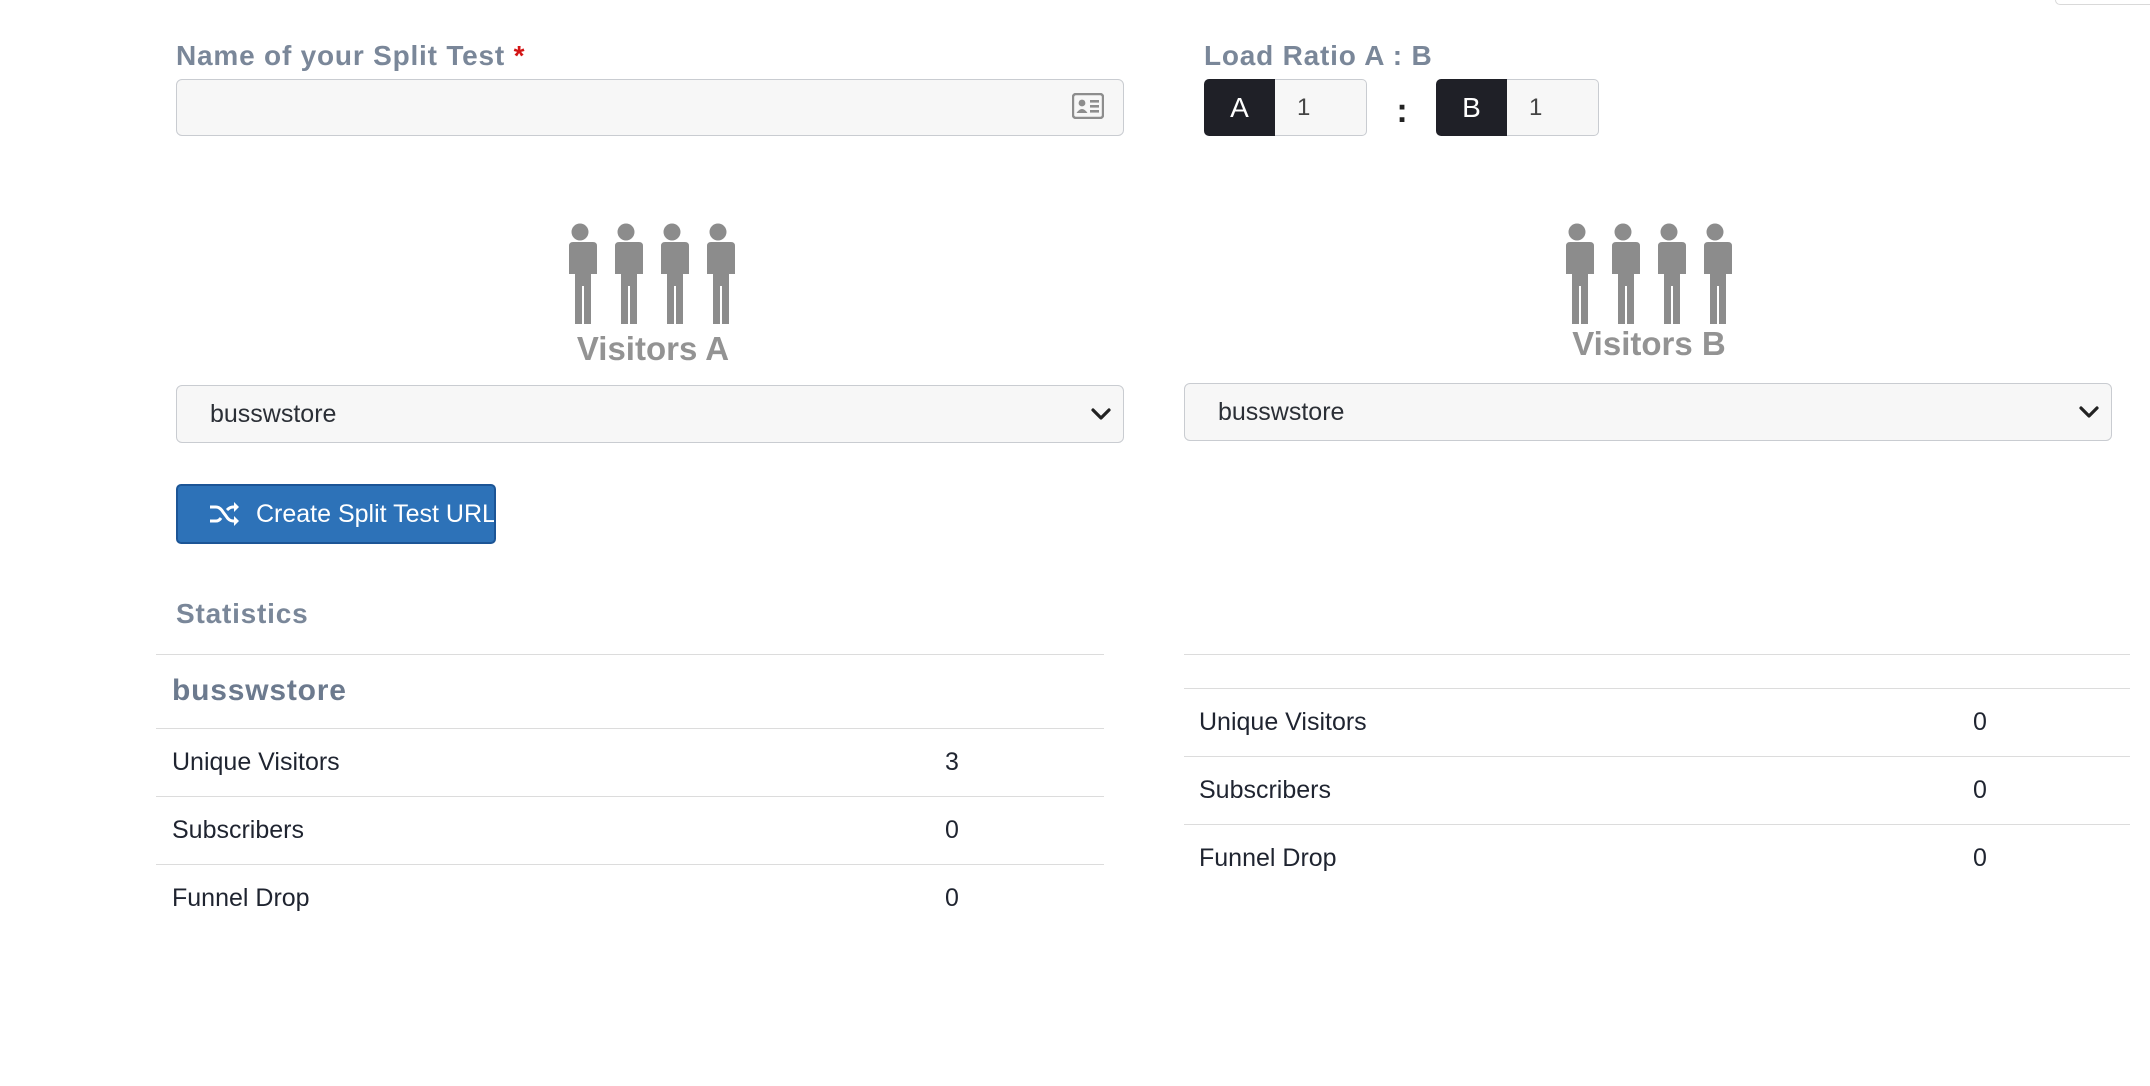  I want to click on create-split-test-url-button: Create Split Test URL, so click(336, 514).